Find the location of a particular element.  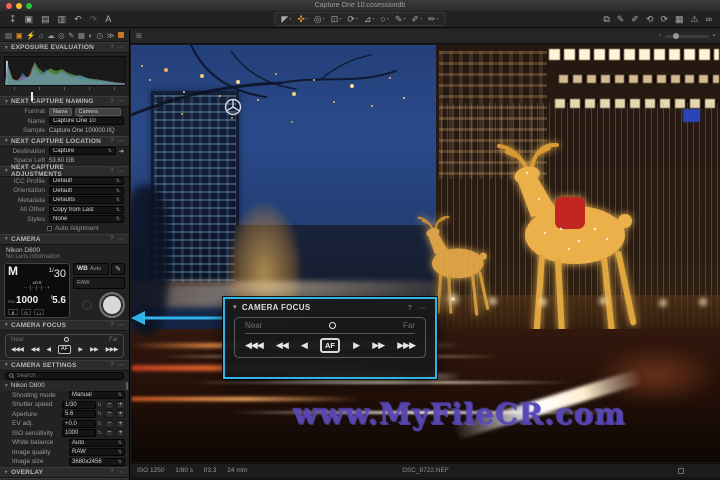

camera-header: ▾ CAMERA ? ⋯ is located at coordinates (64, 239).